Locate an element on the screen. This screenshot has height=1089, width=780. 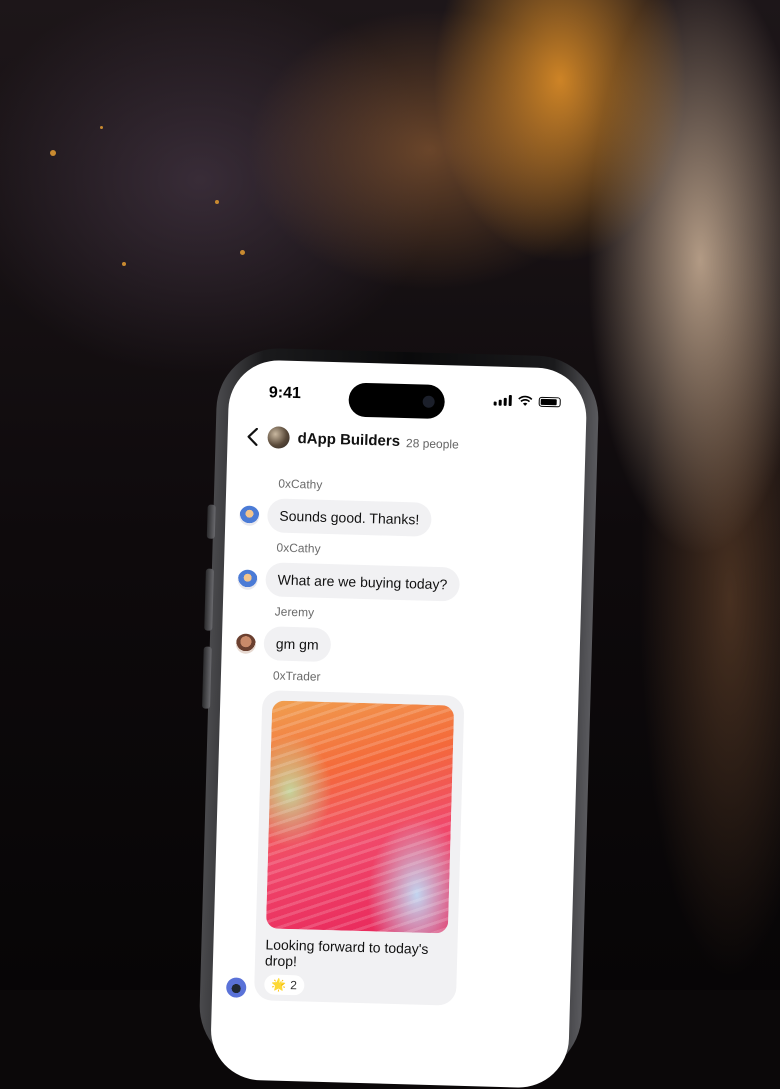
status-time: 9:41 is located at coordinates (285, 393).